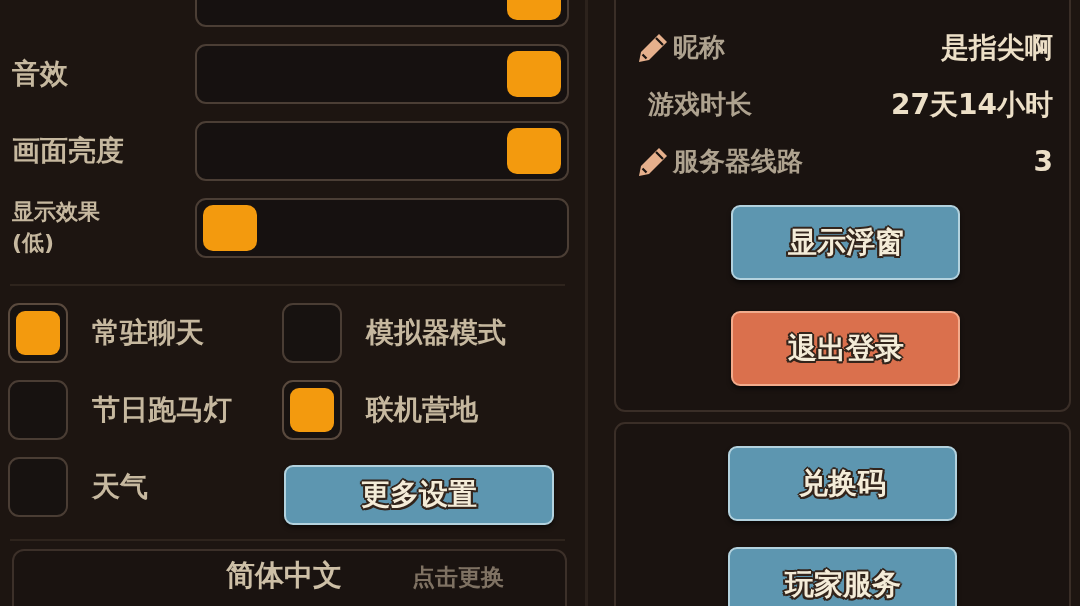  I want to click on language-value: 简体中文, so click(284, 576).